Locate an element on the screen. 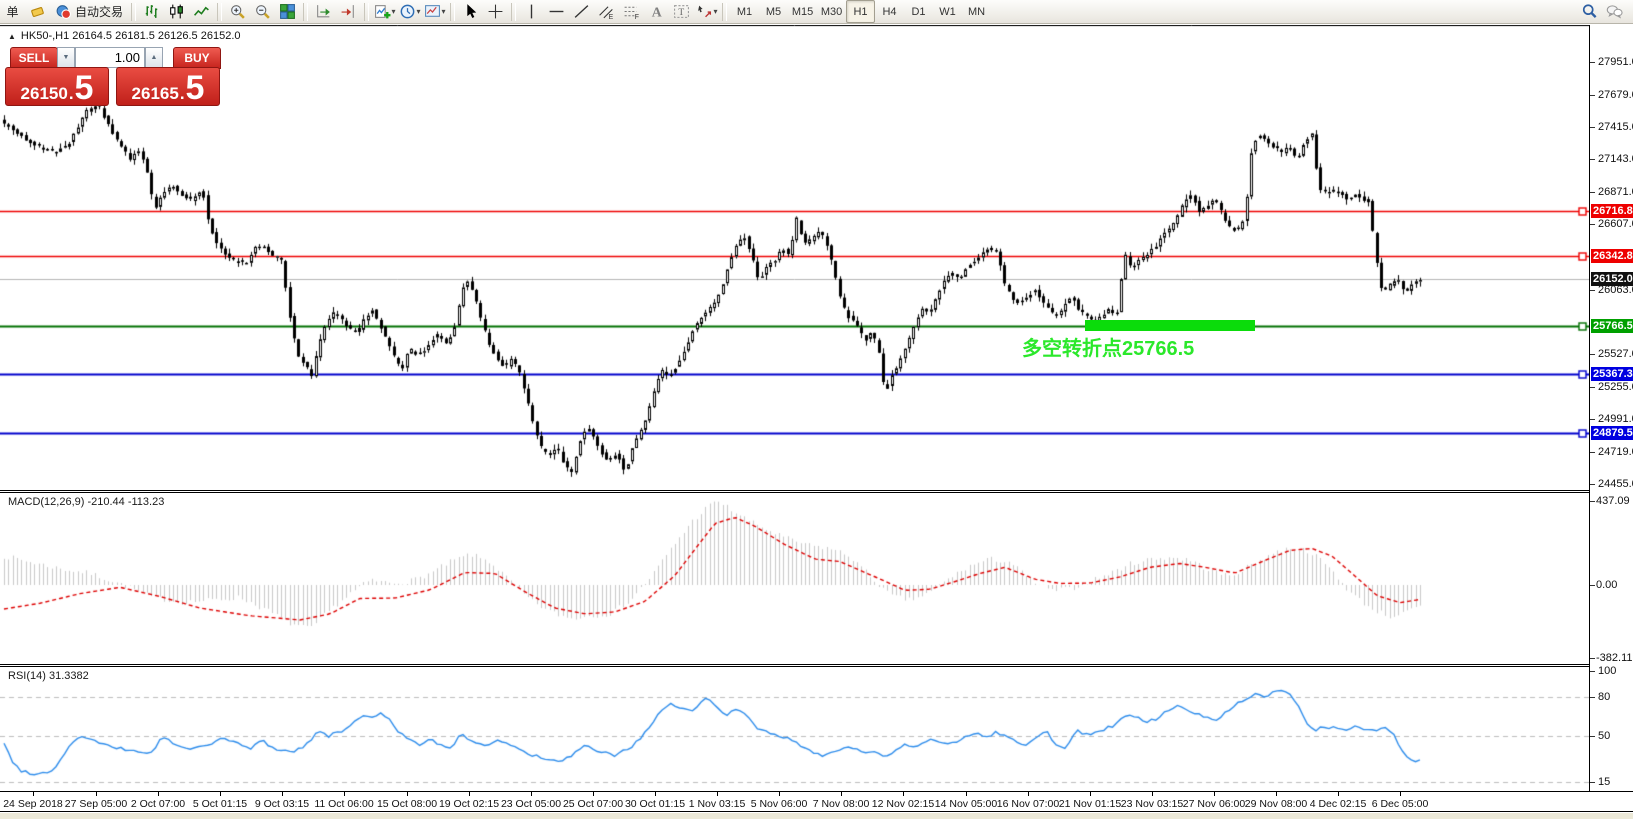 The image size is (1633, 819). timeframe-m5-label: M5 is located at coordinates (773, 11).